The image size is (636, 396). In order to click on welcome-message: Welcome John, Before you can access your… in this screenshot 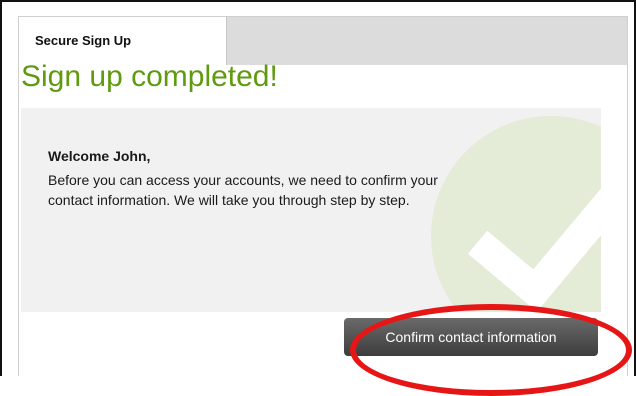, I will do `click(283, 178)`.